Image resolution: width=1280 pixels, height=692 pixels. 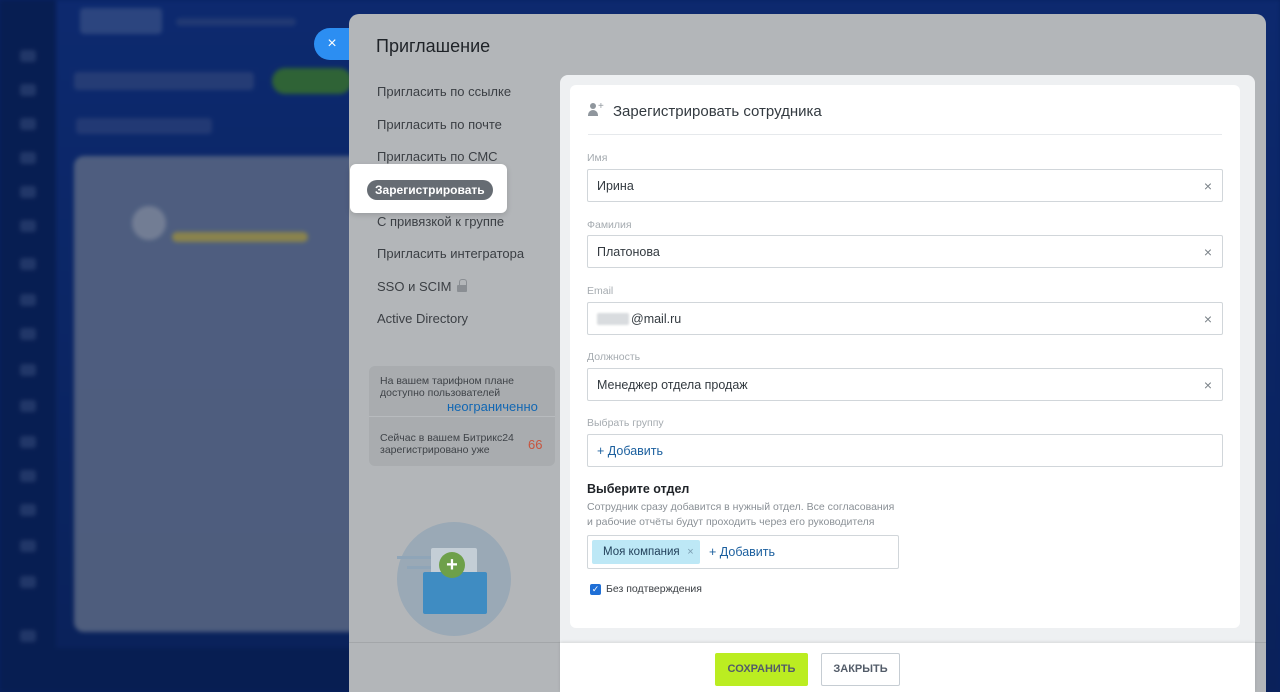 What do you see at coordinates (905, 251) in the screenshot?
I see `last-name-field: Платонова ×` at bounding box center [905, 251].